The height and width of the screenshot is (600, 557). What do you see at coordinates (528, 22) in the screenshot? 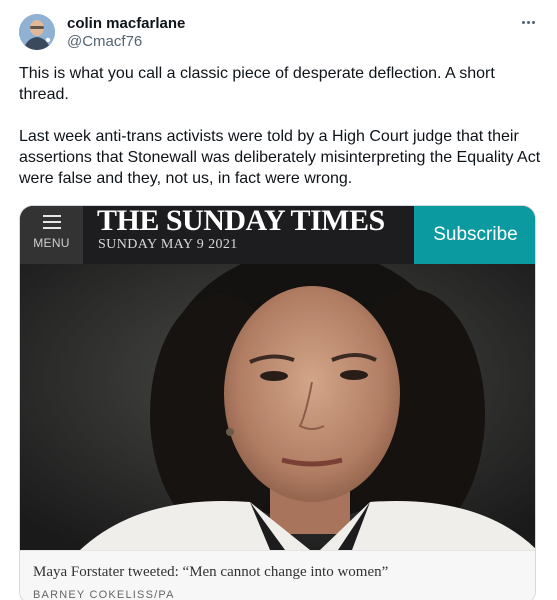
I see `more-horizontal-icon` at bounding box center [528, 22].